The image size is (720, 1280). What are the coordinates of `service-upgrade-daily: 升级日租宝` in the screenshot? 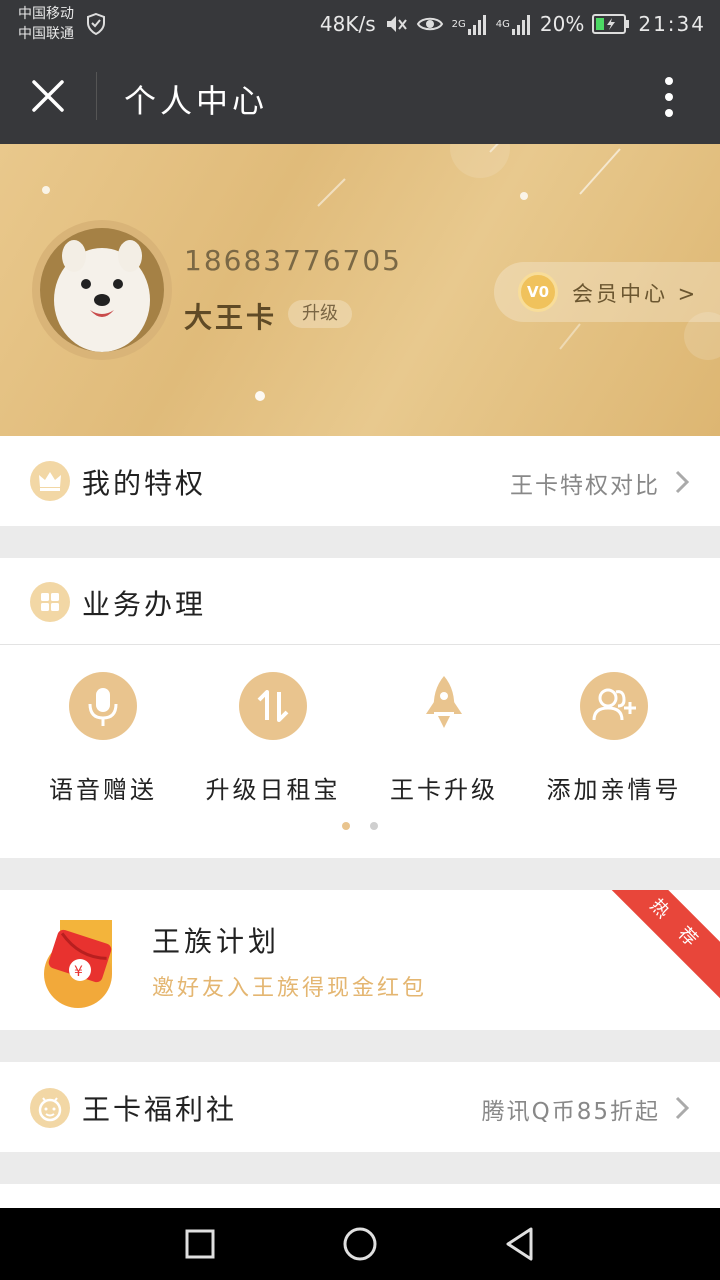 It's located at (273, 738).